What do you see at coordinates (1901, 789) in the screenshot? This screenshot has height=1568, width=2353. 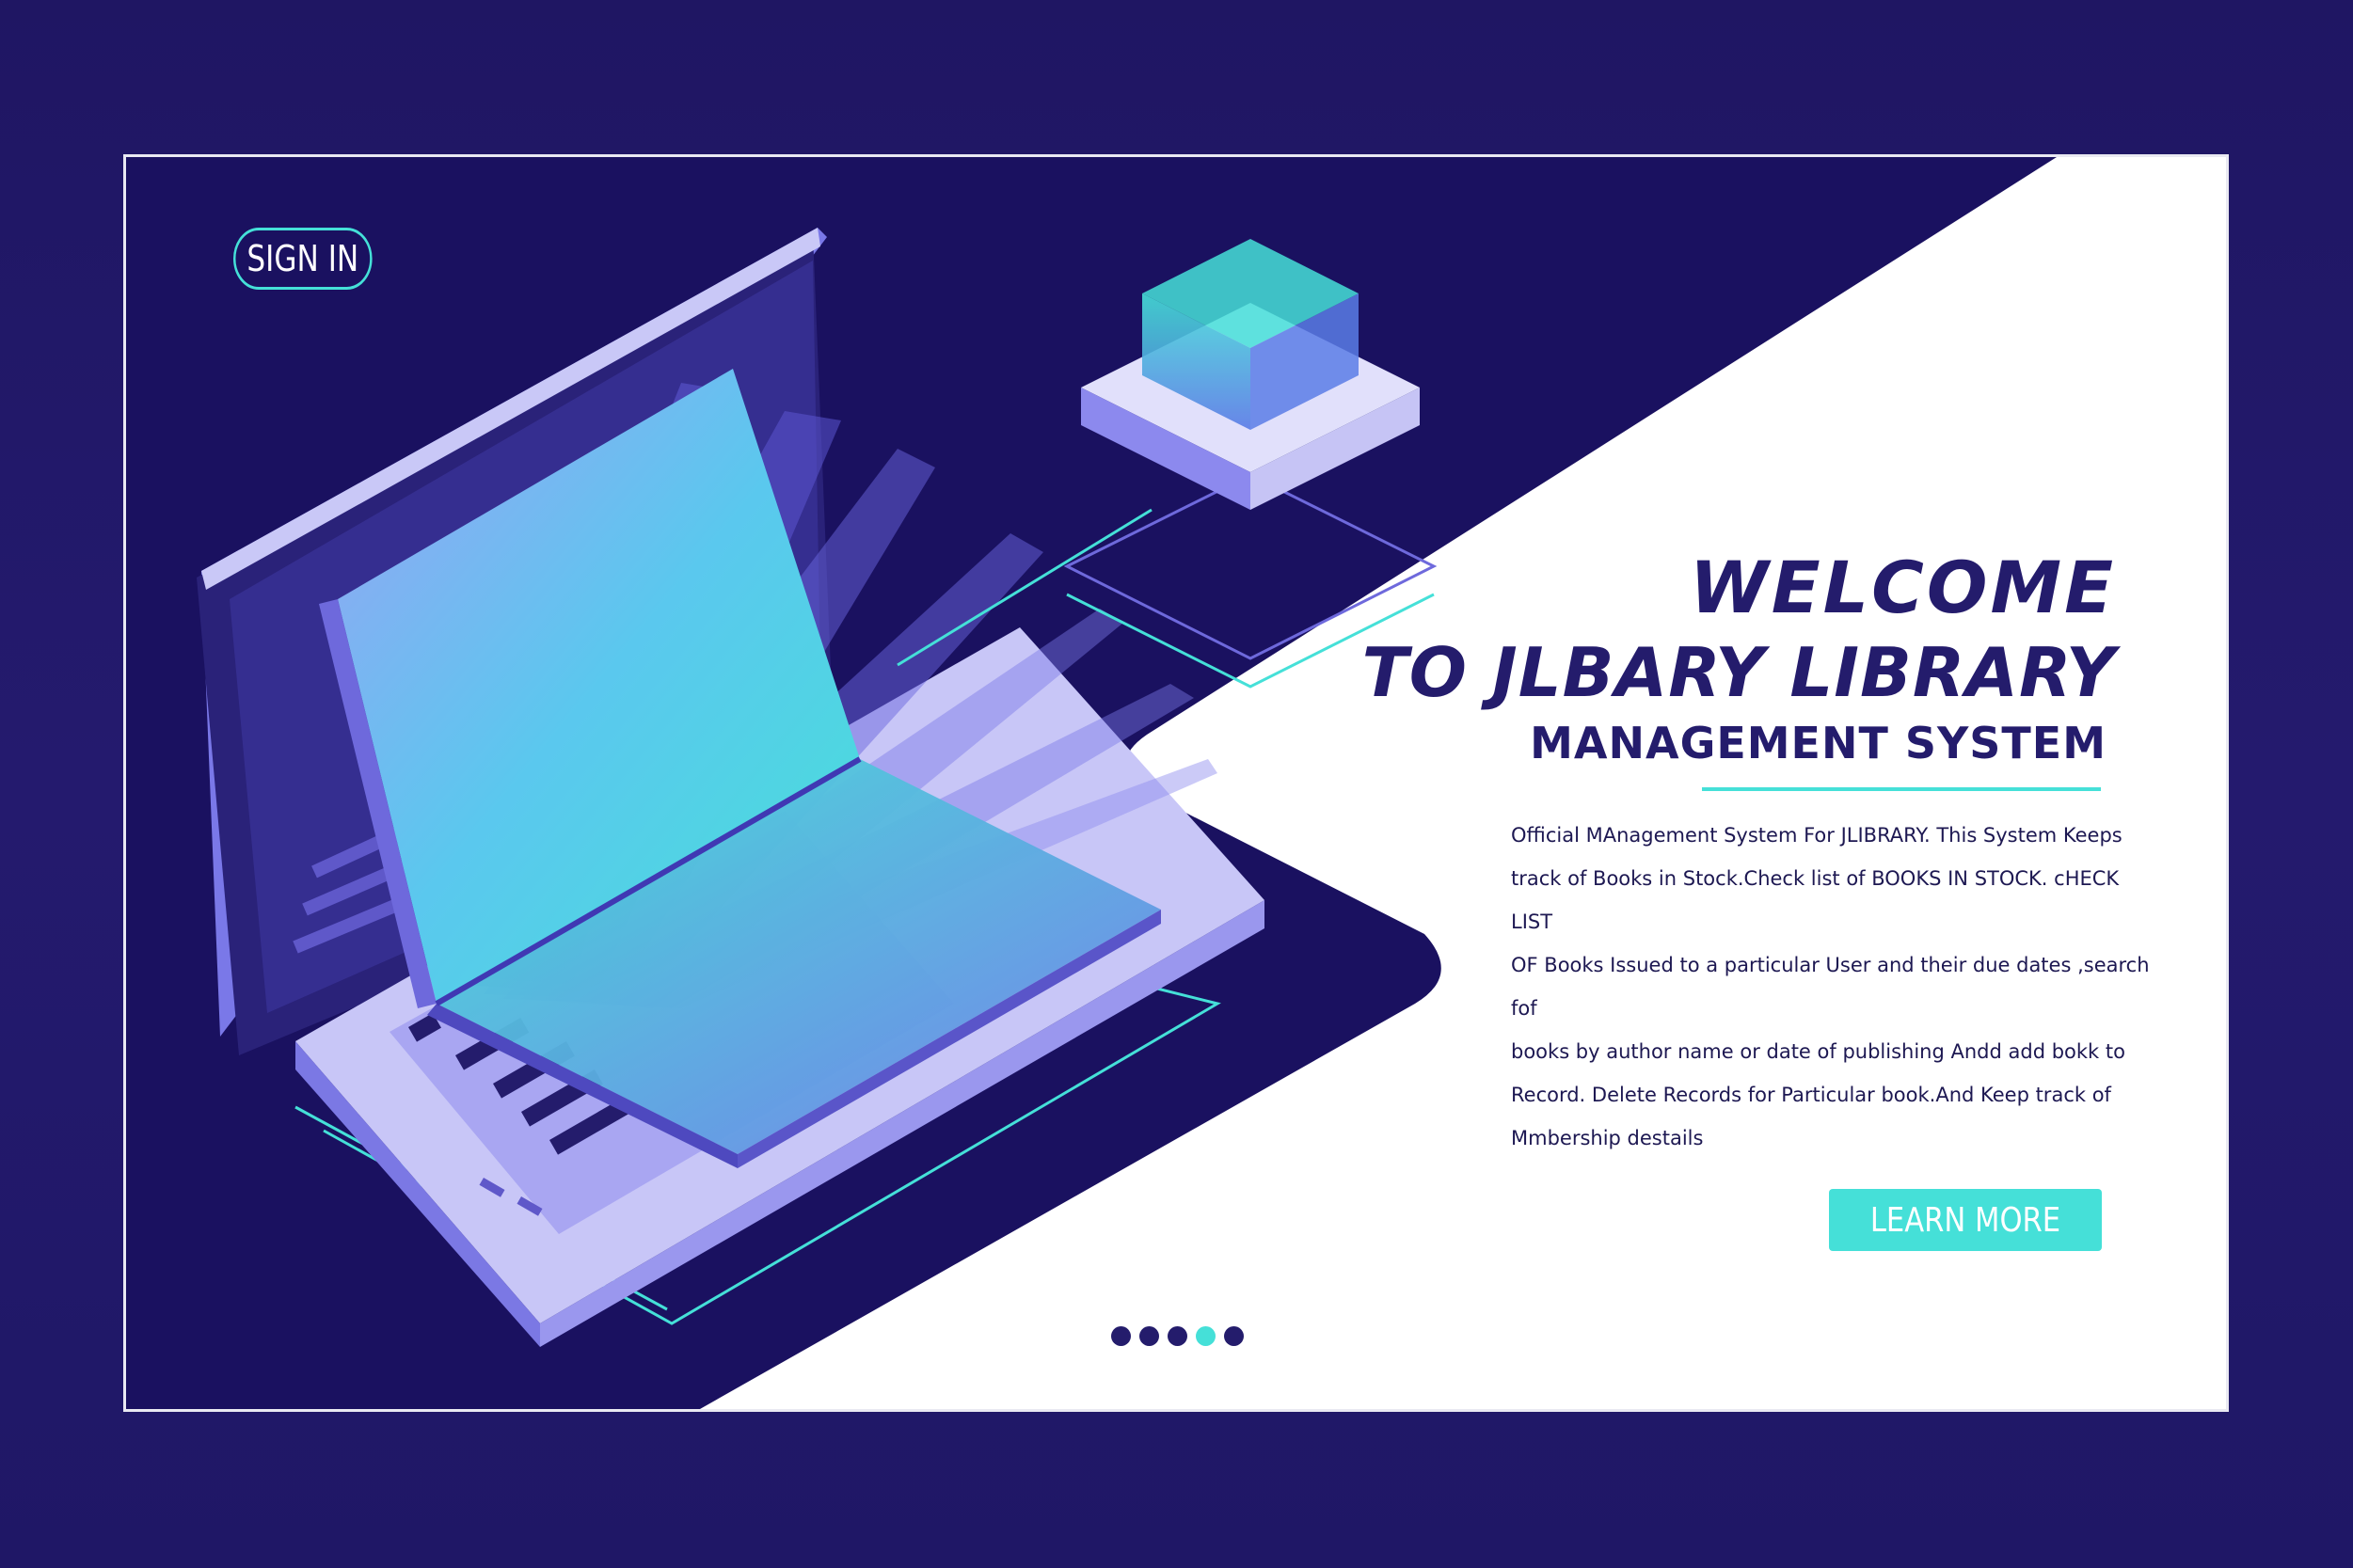 I see `title-underline` at bounding box center [1901, 789].